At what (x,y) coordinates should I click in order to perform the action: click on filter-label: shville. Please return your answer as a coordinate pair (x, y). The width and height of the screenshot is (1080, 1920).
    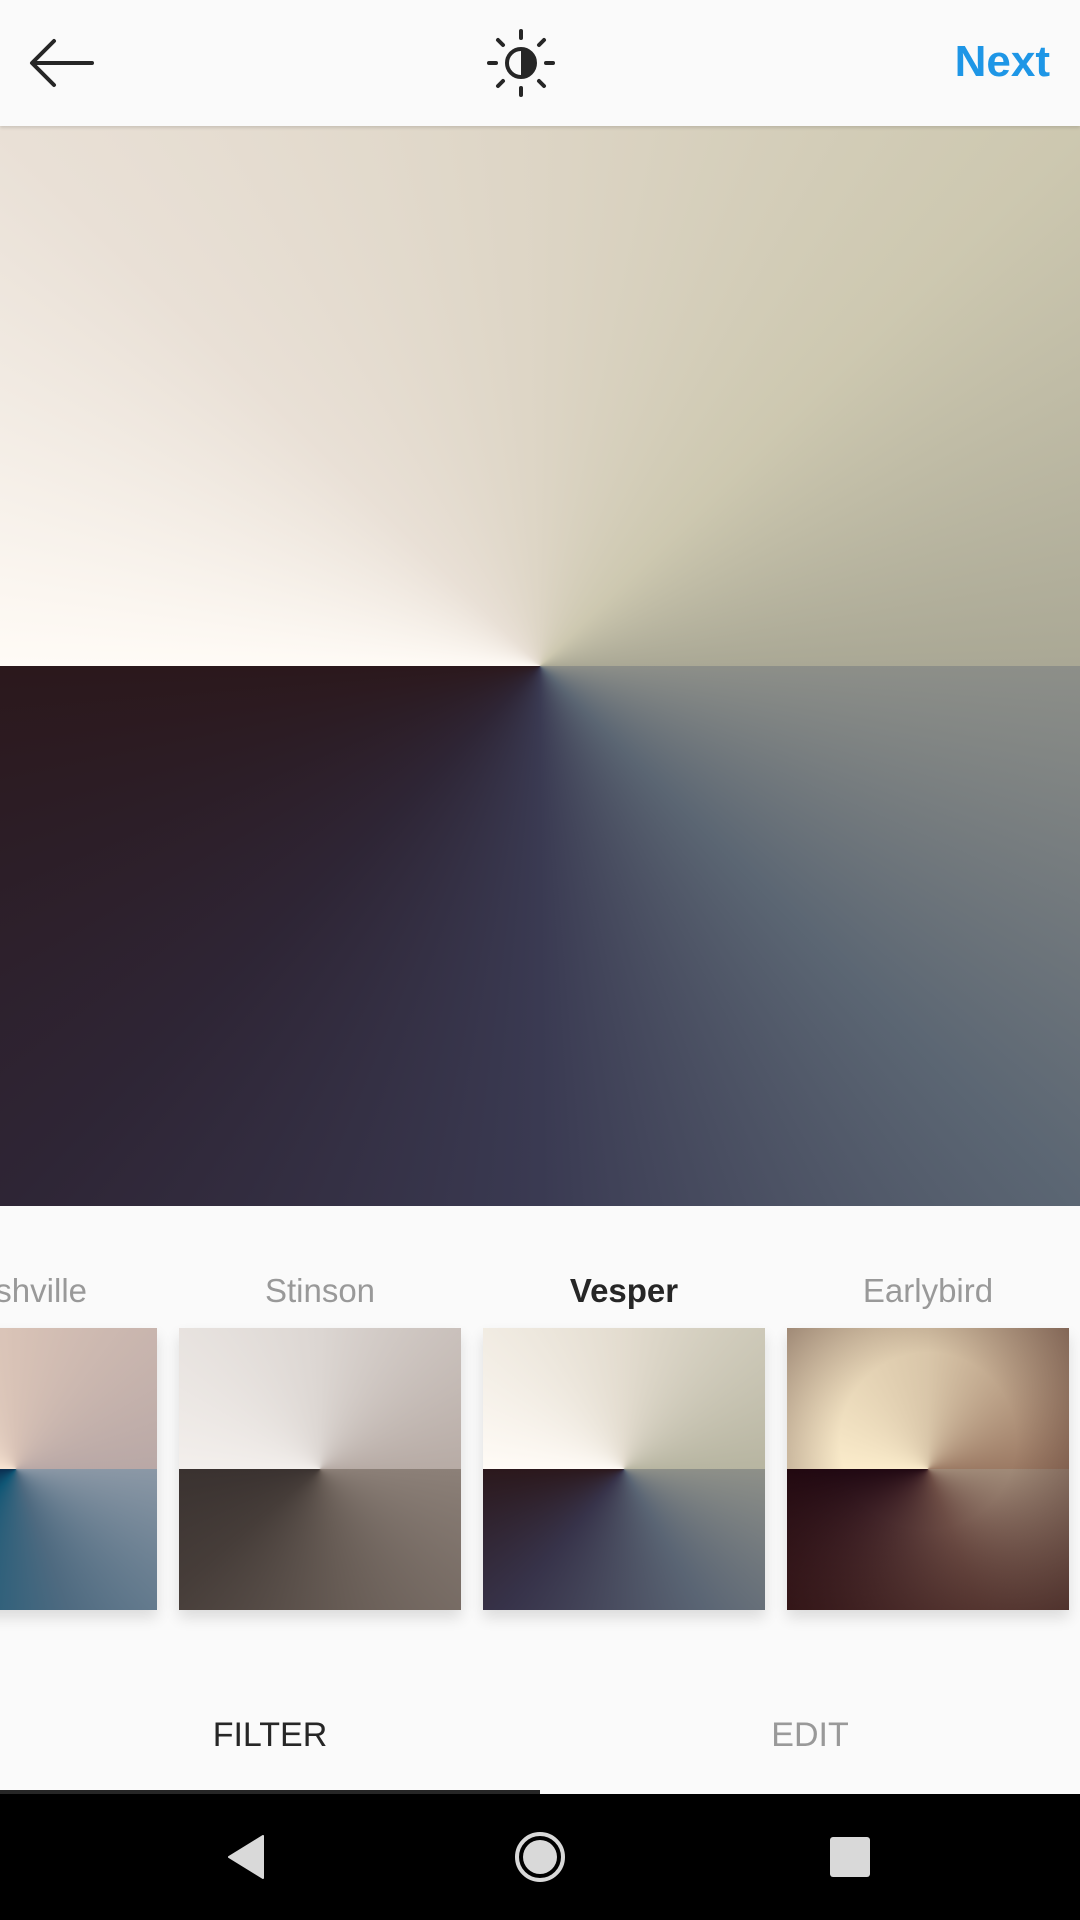
    Looking at the image, I should click on (43, 1290).